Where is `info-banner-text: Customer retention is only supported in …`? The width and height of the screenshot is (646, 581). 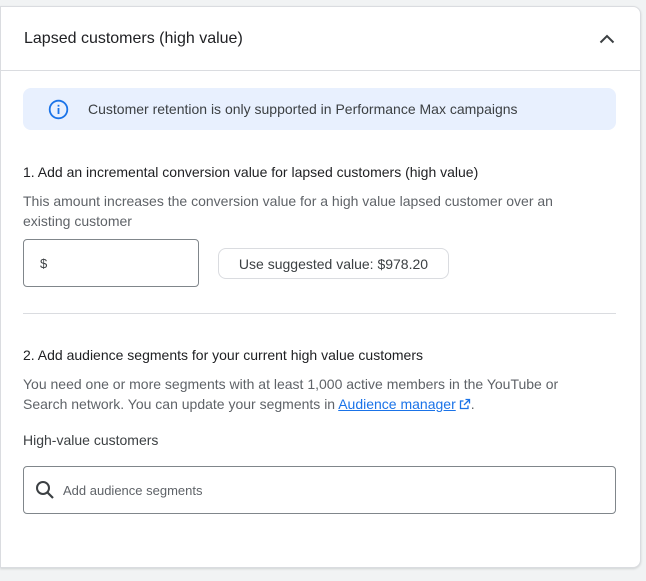 info-banner-text: Customer retention is only supported in … is located at coordinates (303, 109).